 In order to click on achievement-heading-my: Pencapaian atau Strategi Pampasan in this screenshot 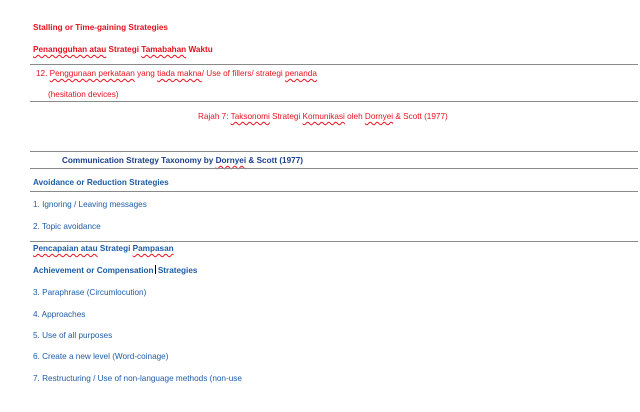, I will do `click(103, 248)`.